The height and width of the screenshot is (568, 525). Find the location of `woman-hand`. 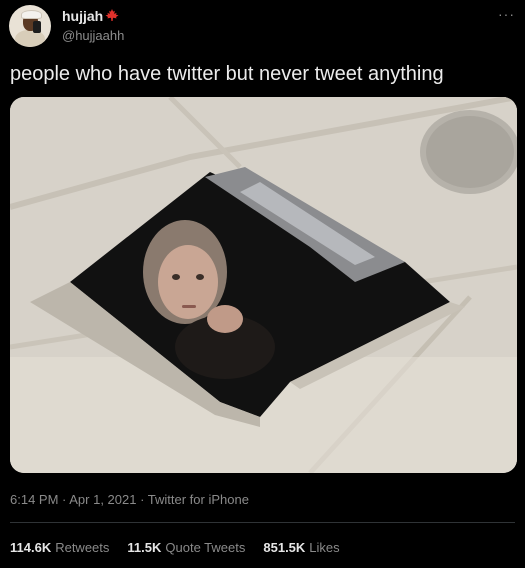

woman-hand is located at coordinates (225, 319).